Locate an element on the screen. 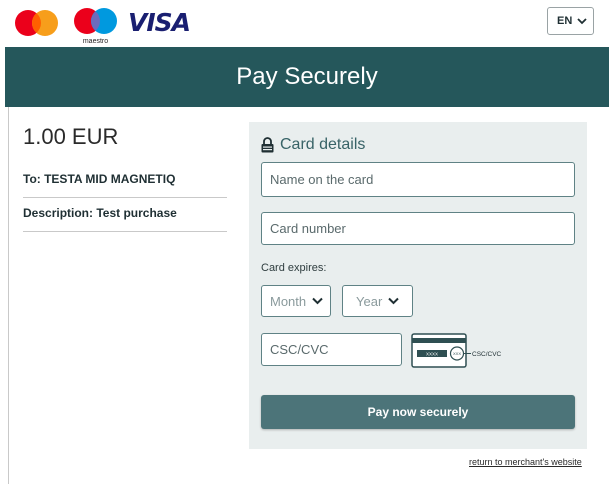 The width and height of the screenshot is (609, 484). expiry-month-select: Month is located at coordinates (296, 301).